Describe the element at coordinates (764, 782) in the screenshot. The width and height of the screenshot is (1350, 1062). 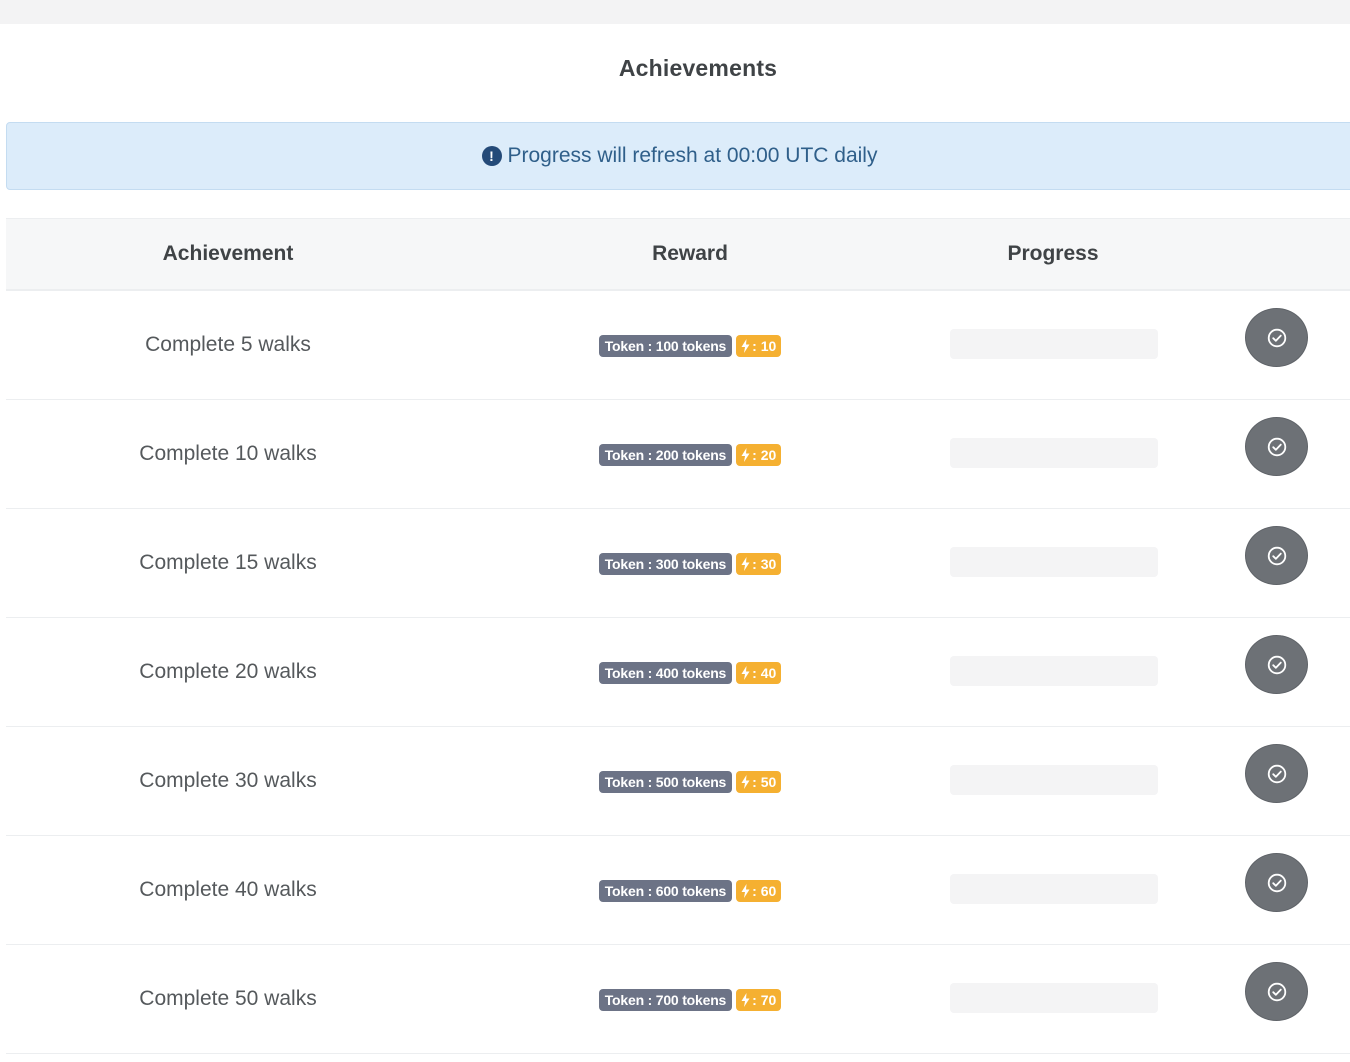
I see `energy-reward-value: : 50` at that location.